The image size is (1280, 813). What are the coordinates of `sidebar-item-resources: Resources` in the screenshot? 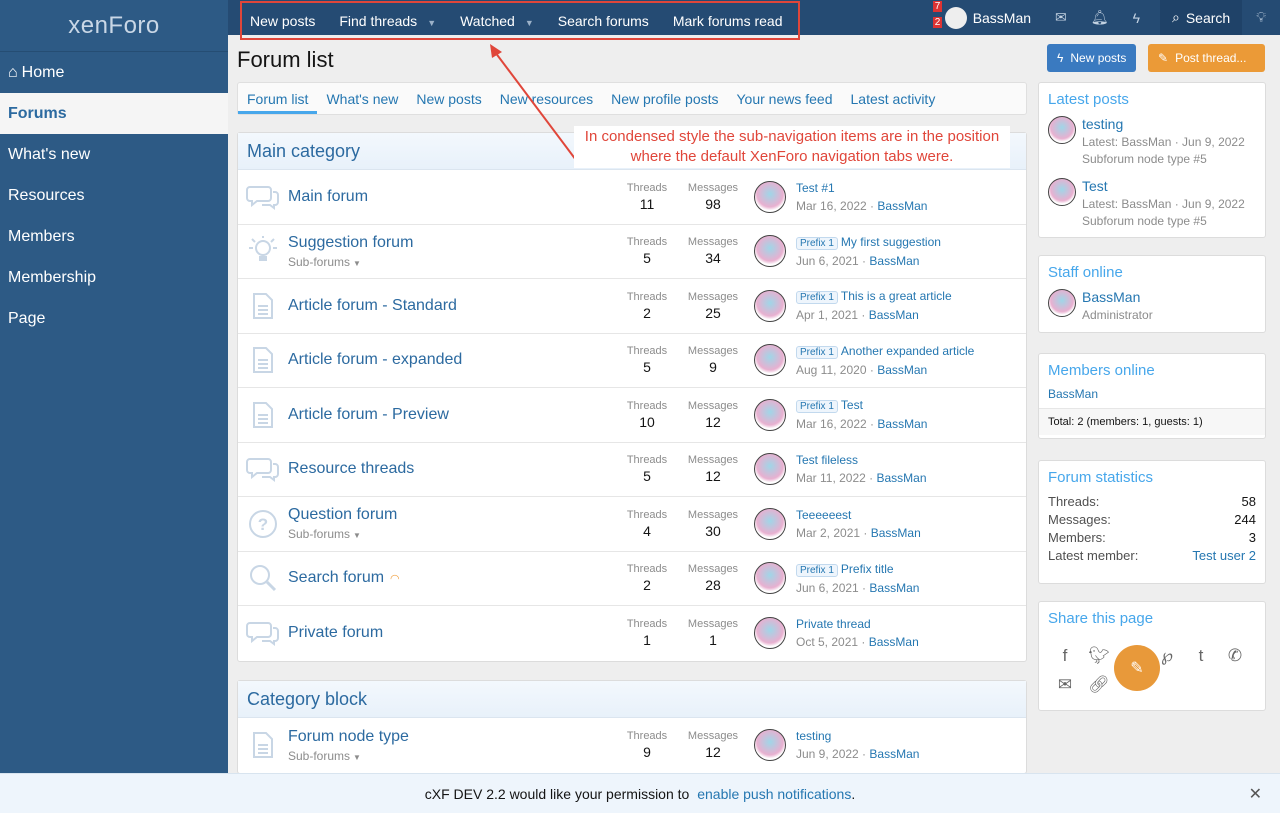 It's located at (114, 195).